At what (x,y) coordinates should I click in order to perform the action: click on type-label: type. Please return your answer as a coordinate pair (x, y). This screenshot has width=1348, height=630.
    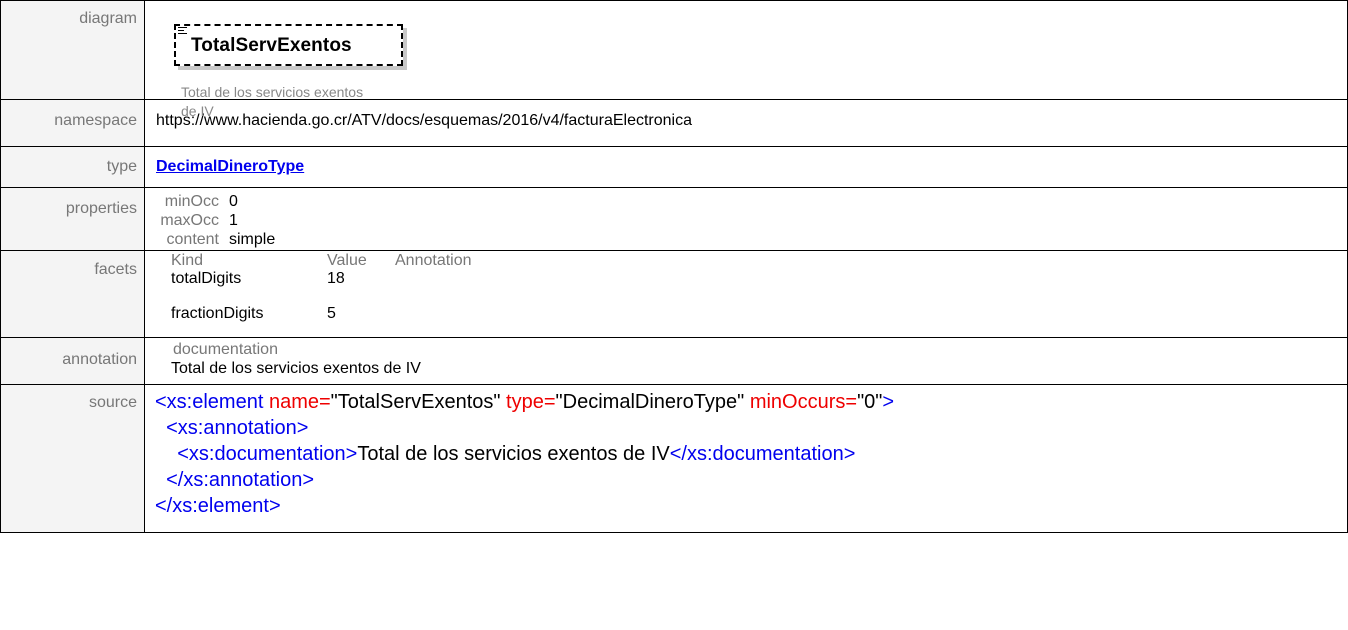
    Looking at the image, I should click on (72, 167).